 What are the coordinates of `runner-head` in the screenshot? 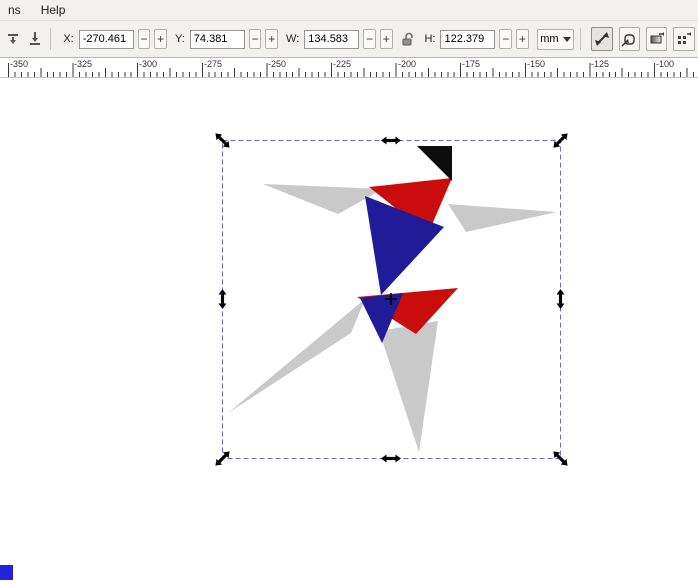 It's located at (434, 163).